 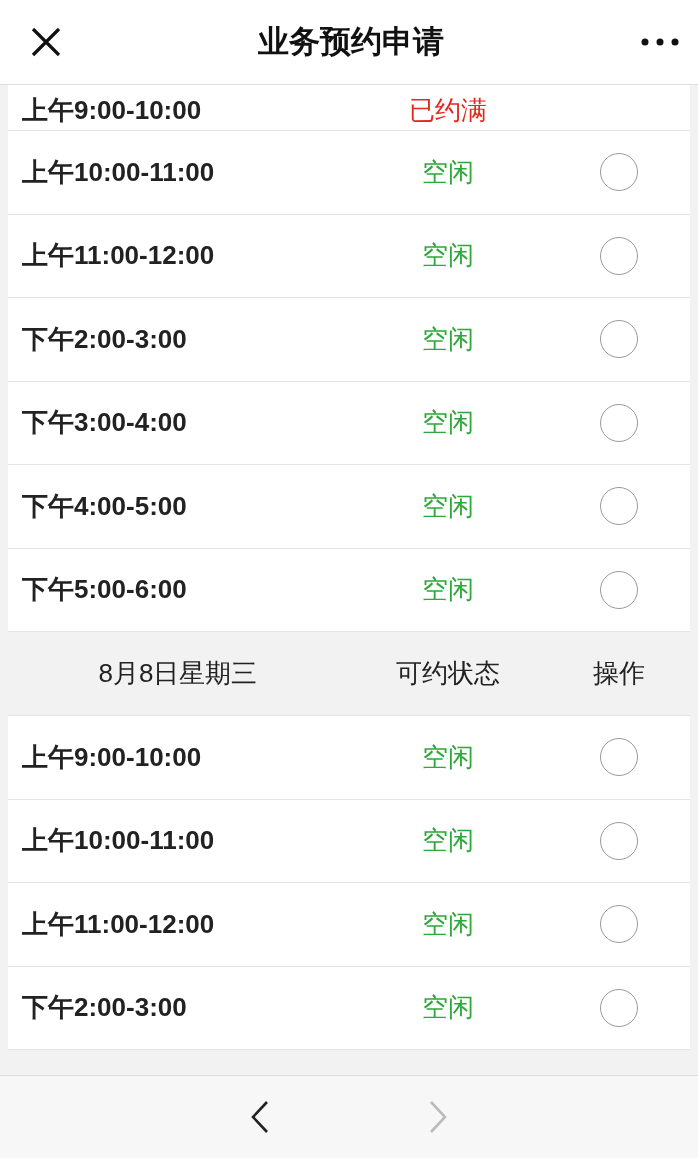 What do you see at coordinates (104, 423) in the screenshot?
I see `time-slot-label: 下午3:00-4:00` at bounding box center [104, 423].